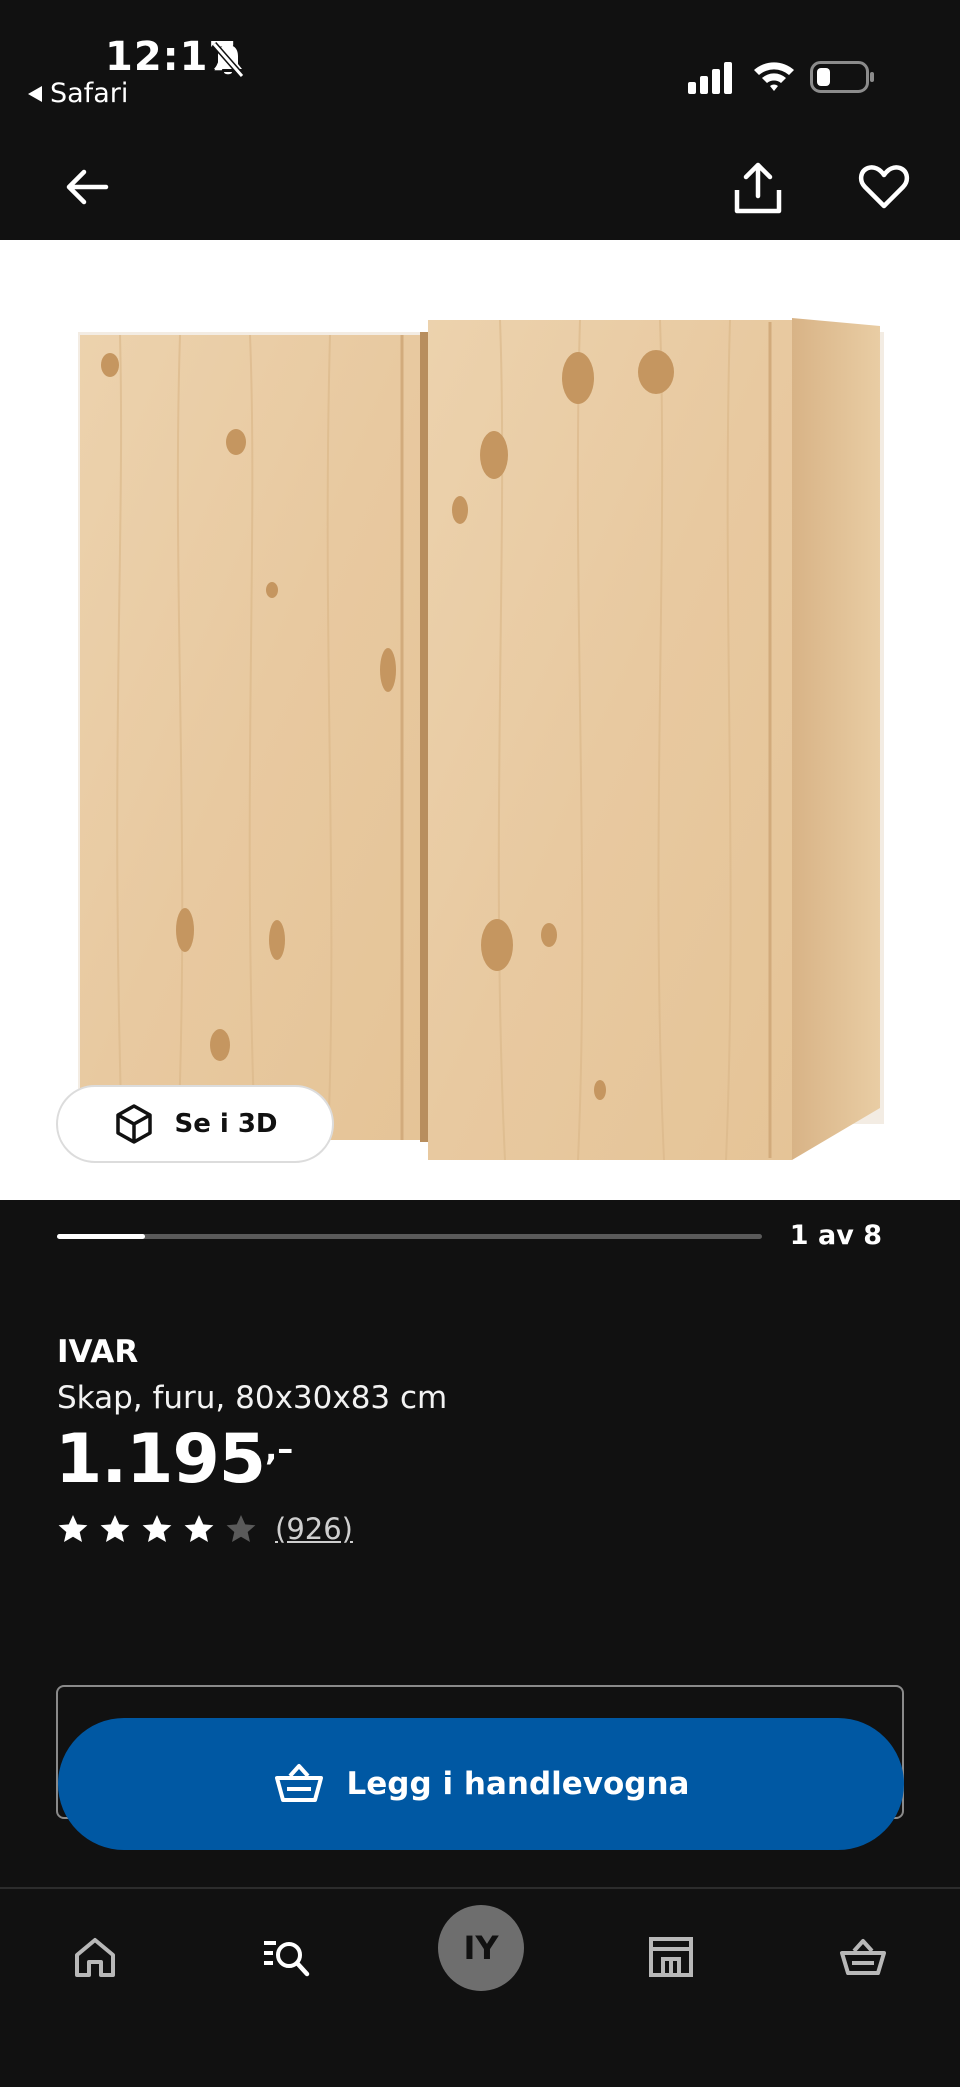  I want to click on view-in-3d-button: Se i 3D, so click(195, 1124).